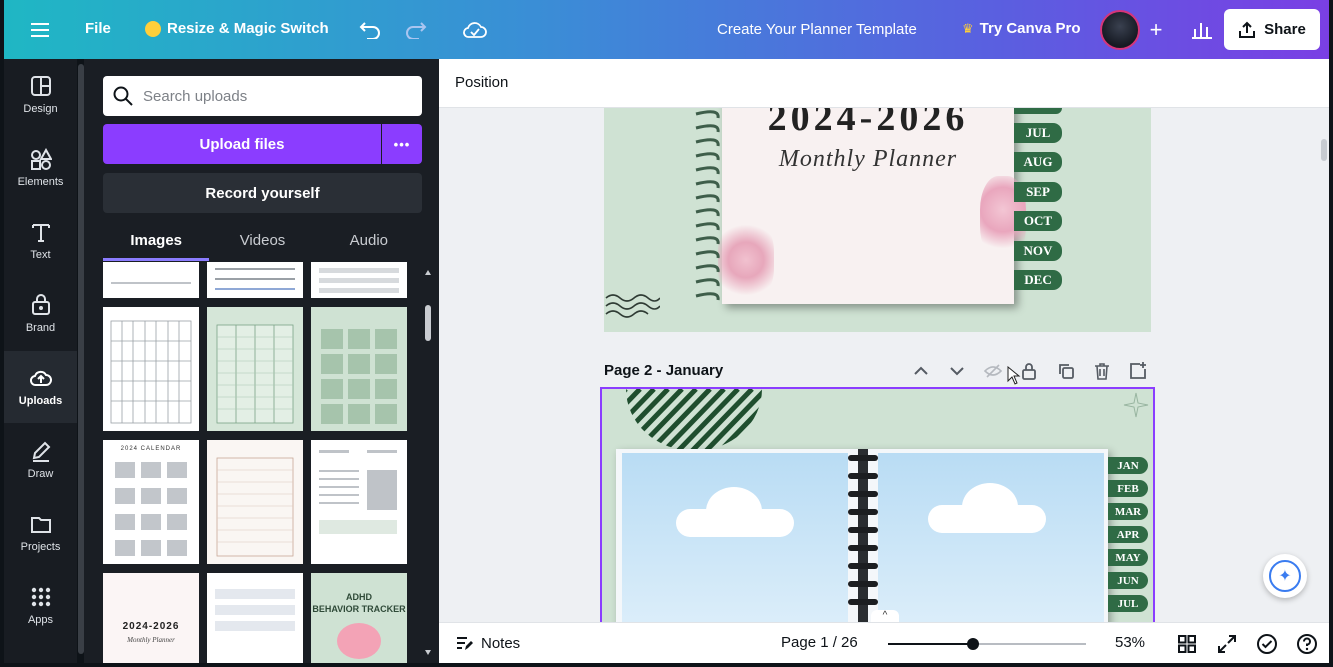 The height and width of the screenshot is (667, 1333). I want to click on page-indicator: Page 1 / 26, so click(819, 642).